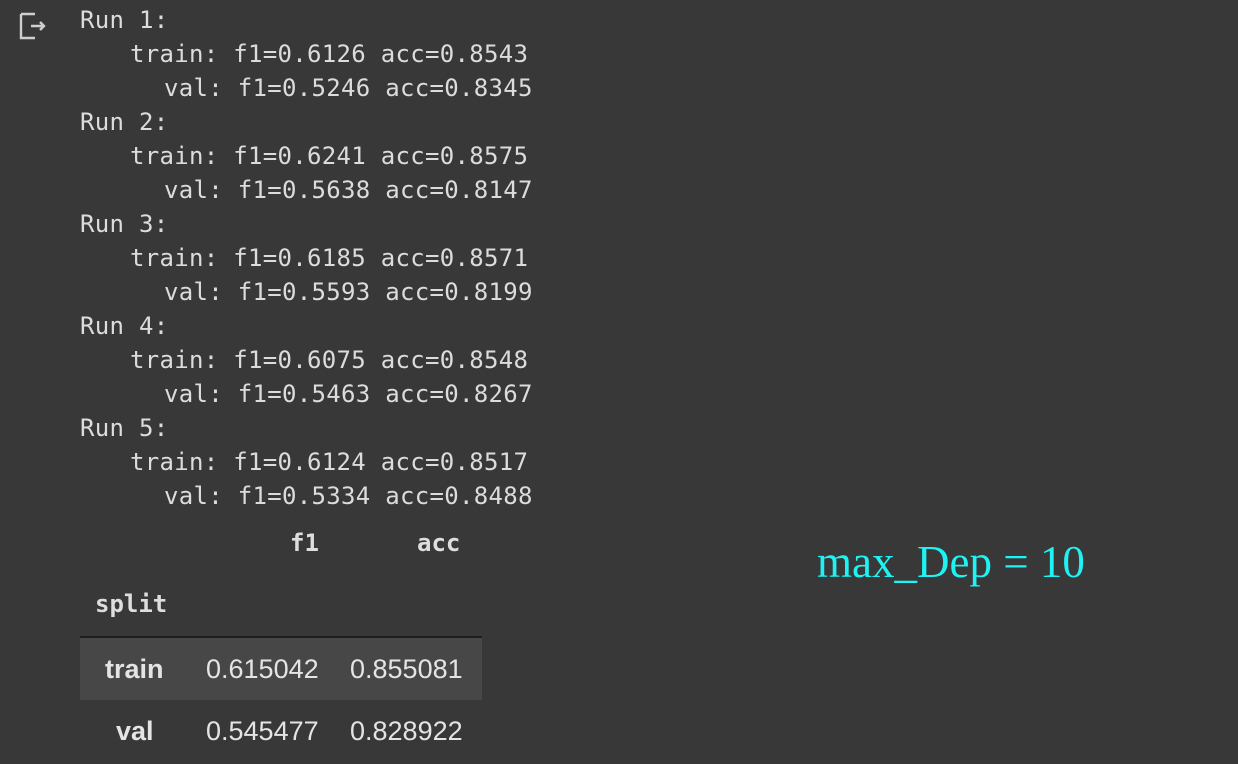 The height and width of the screenshot is (764, 1238). I want to click on run-label: Run 5:, so click(124, 428).